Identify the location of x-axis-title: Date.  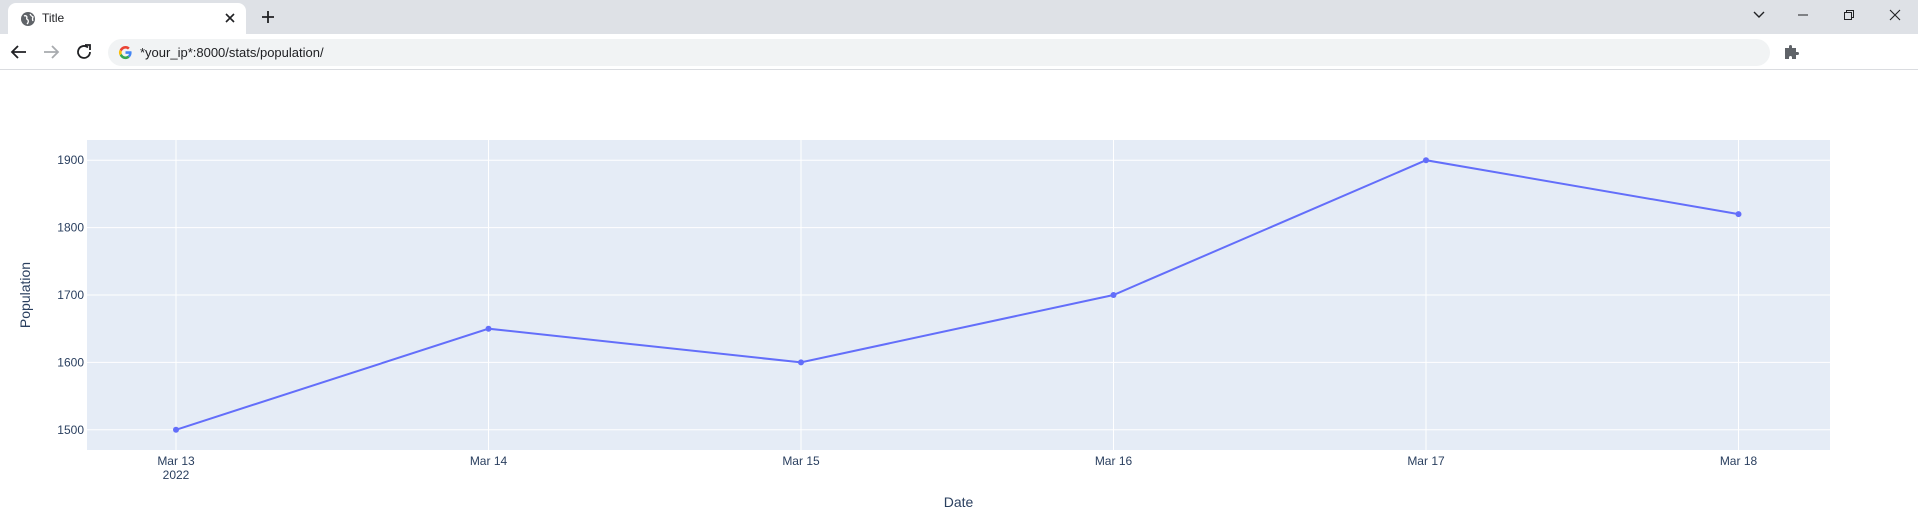
(959, 502).